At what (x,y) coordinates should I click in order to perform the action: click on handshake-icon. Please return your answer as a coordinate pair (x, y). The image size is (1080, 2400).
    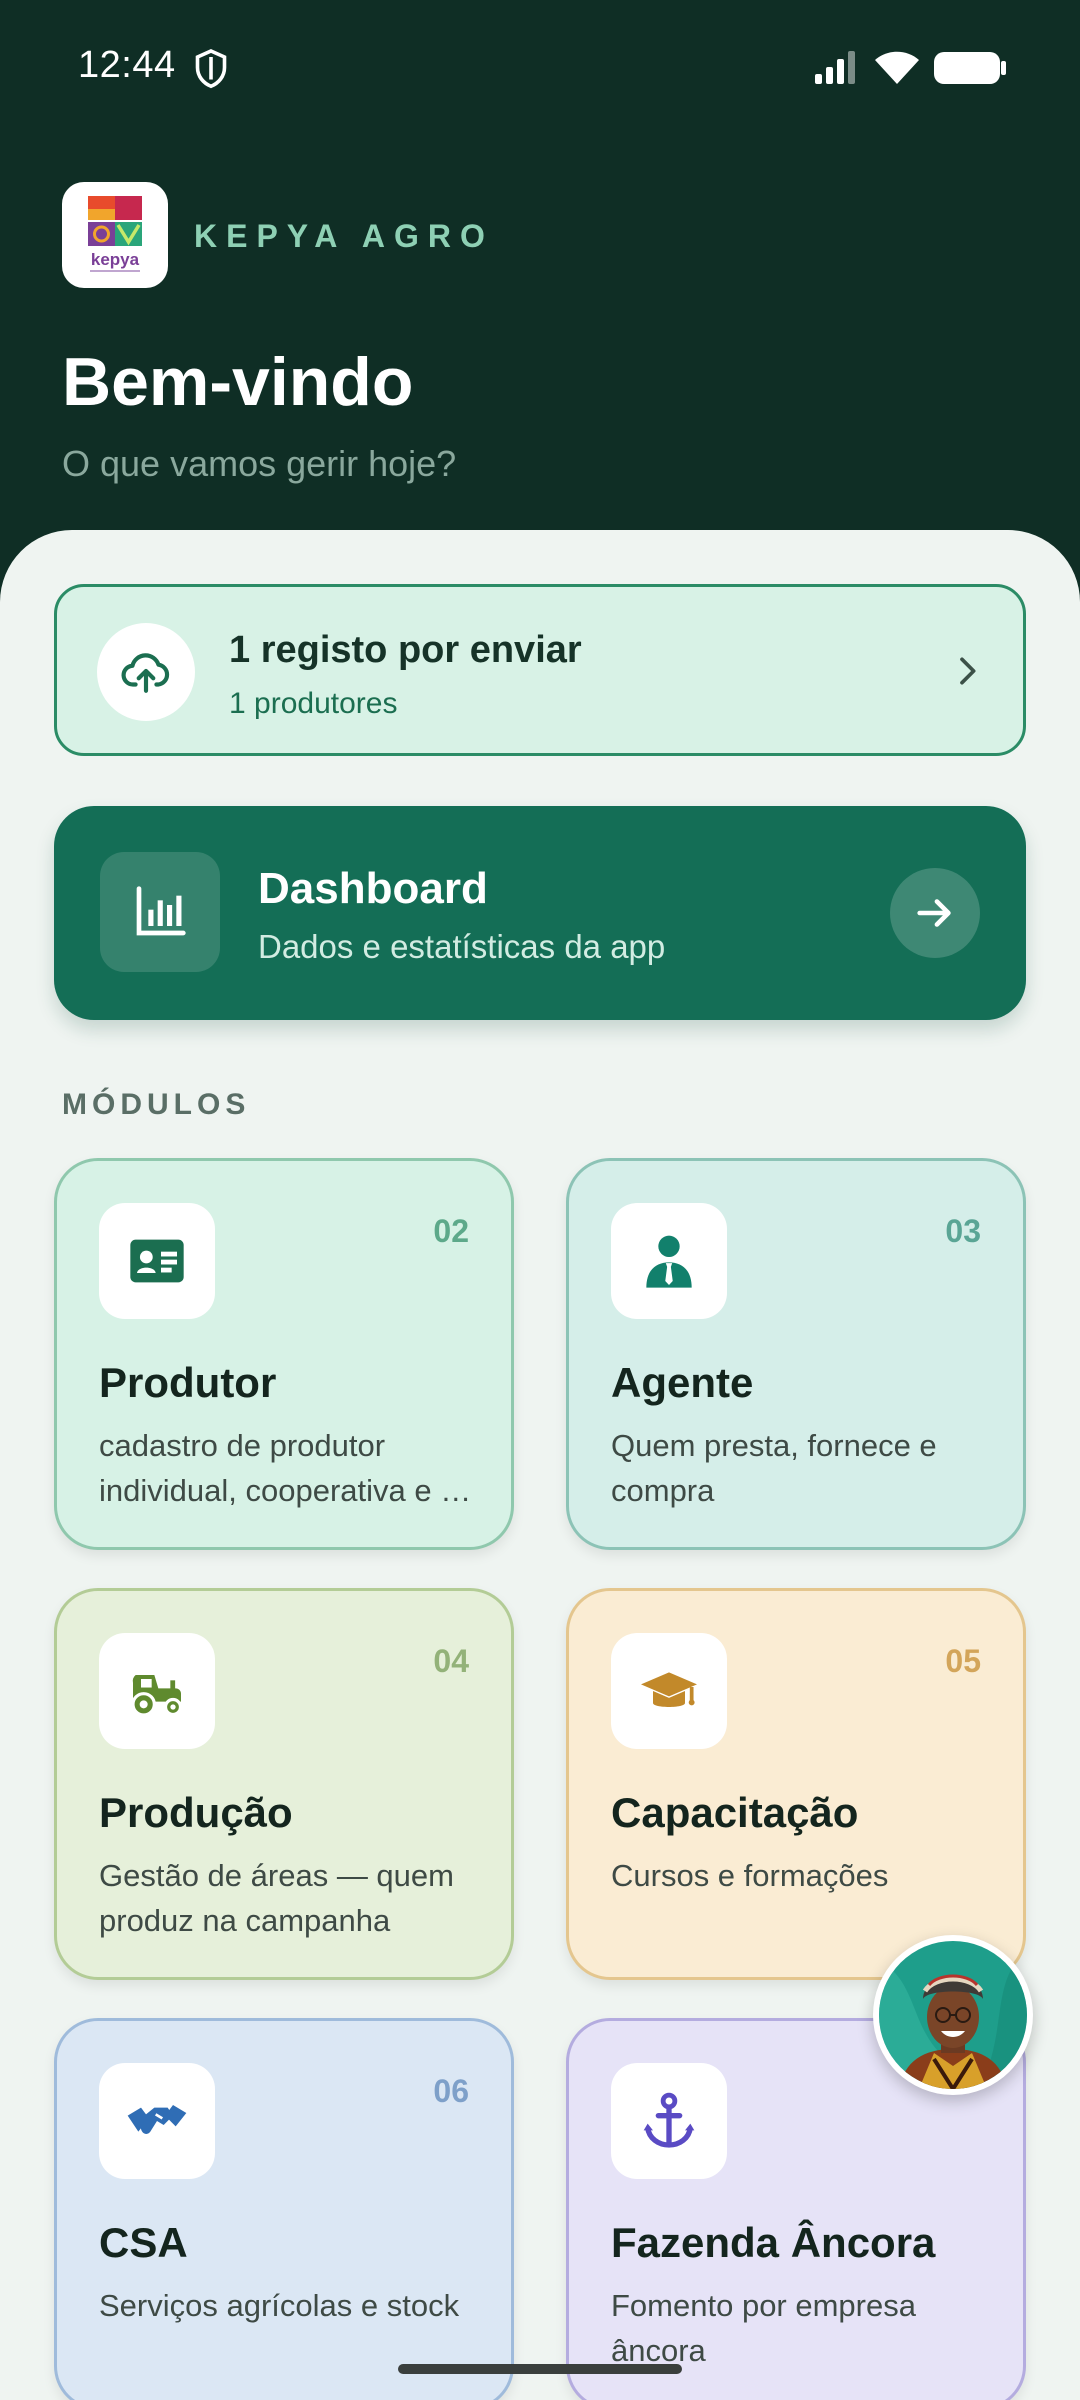
    Looking at the image, I should click on (157, 2119).